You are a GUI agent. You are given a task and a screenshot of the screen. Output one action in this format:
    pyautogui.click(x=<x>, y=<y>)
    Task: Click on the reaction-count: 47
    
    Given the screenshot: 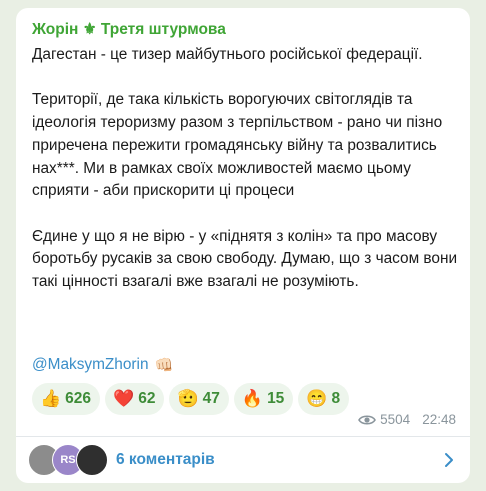 What is the action you would take?
    pyautogui.click(x=211, y=398)
    